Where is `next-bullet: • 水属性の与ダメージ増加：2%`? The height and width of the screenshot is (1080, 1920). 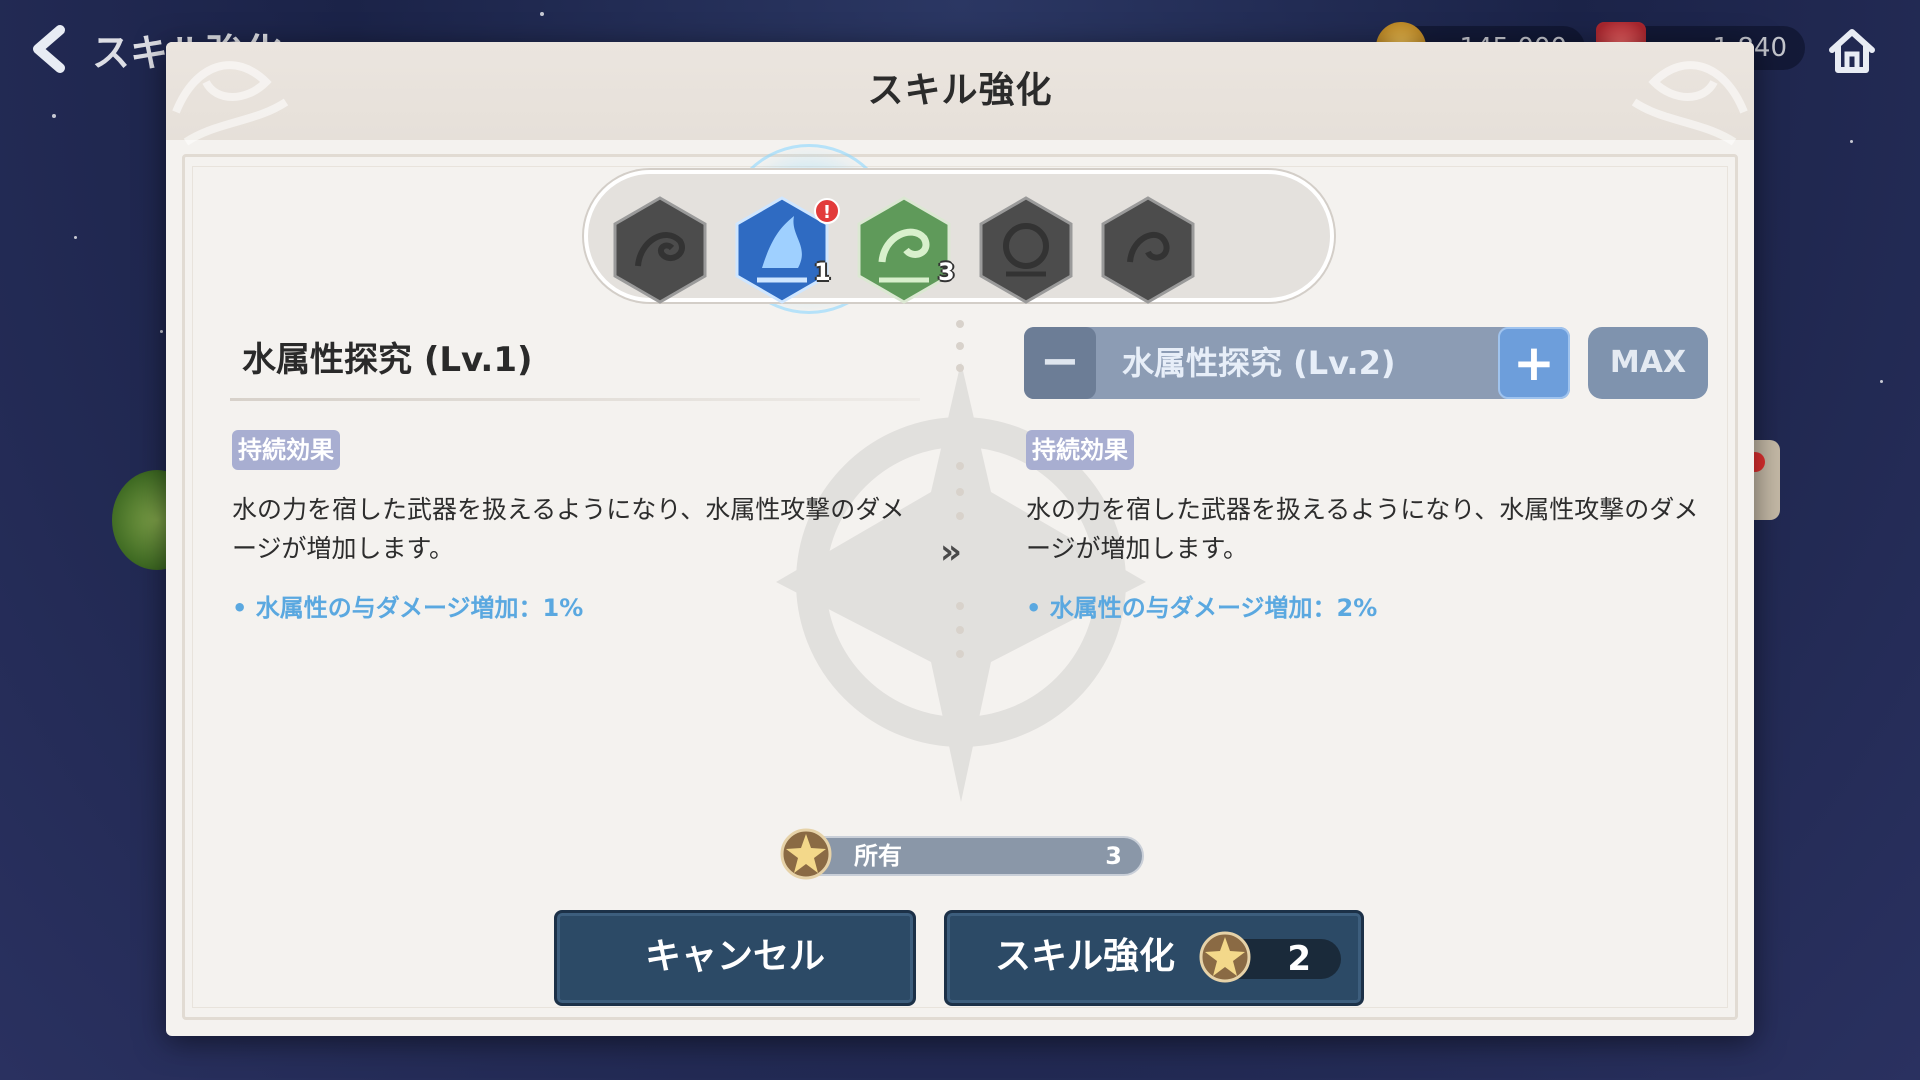 next-bullet: • 水属性の与ダメージ増加：2% is located at coordinates (1201, 605).